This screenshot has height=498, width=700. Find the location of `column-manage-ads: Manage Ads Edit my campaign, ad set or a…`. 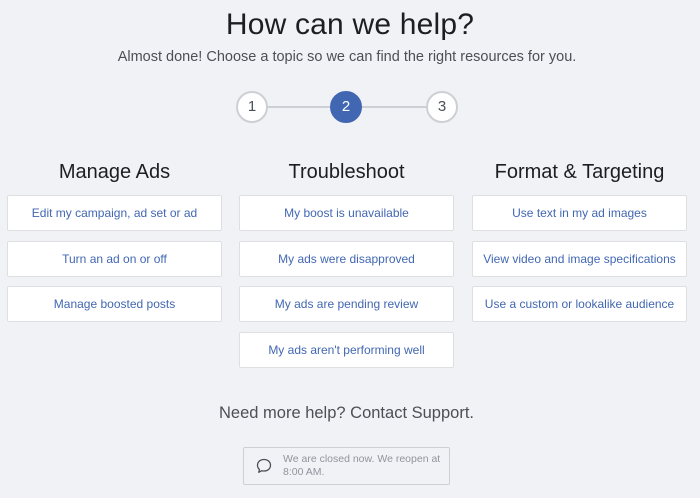

column-manage-ads: Manage Ads Edit my campaign, ad set or a… is located at coordinates (114, 240).